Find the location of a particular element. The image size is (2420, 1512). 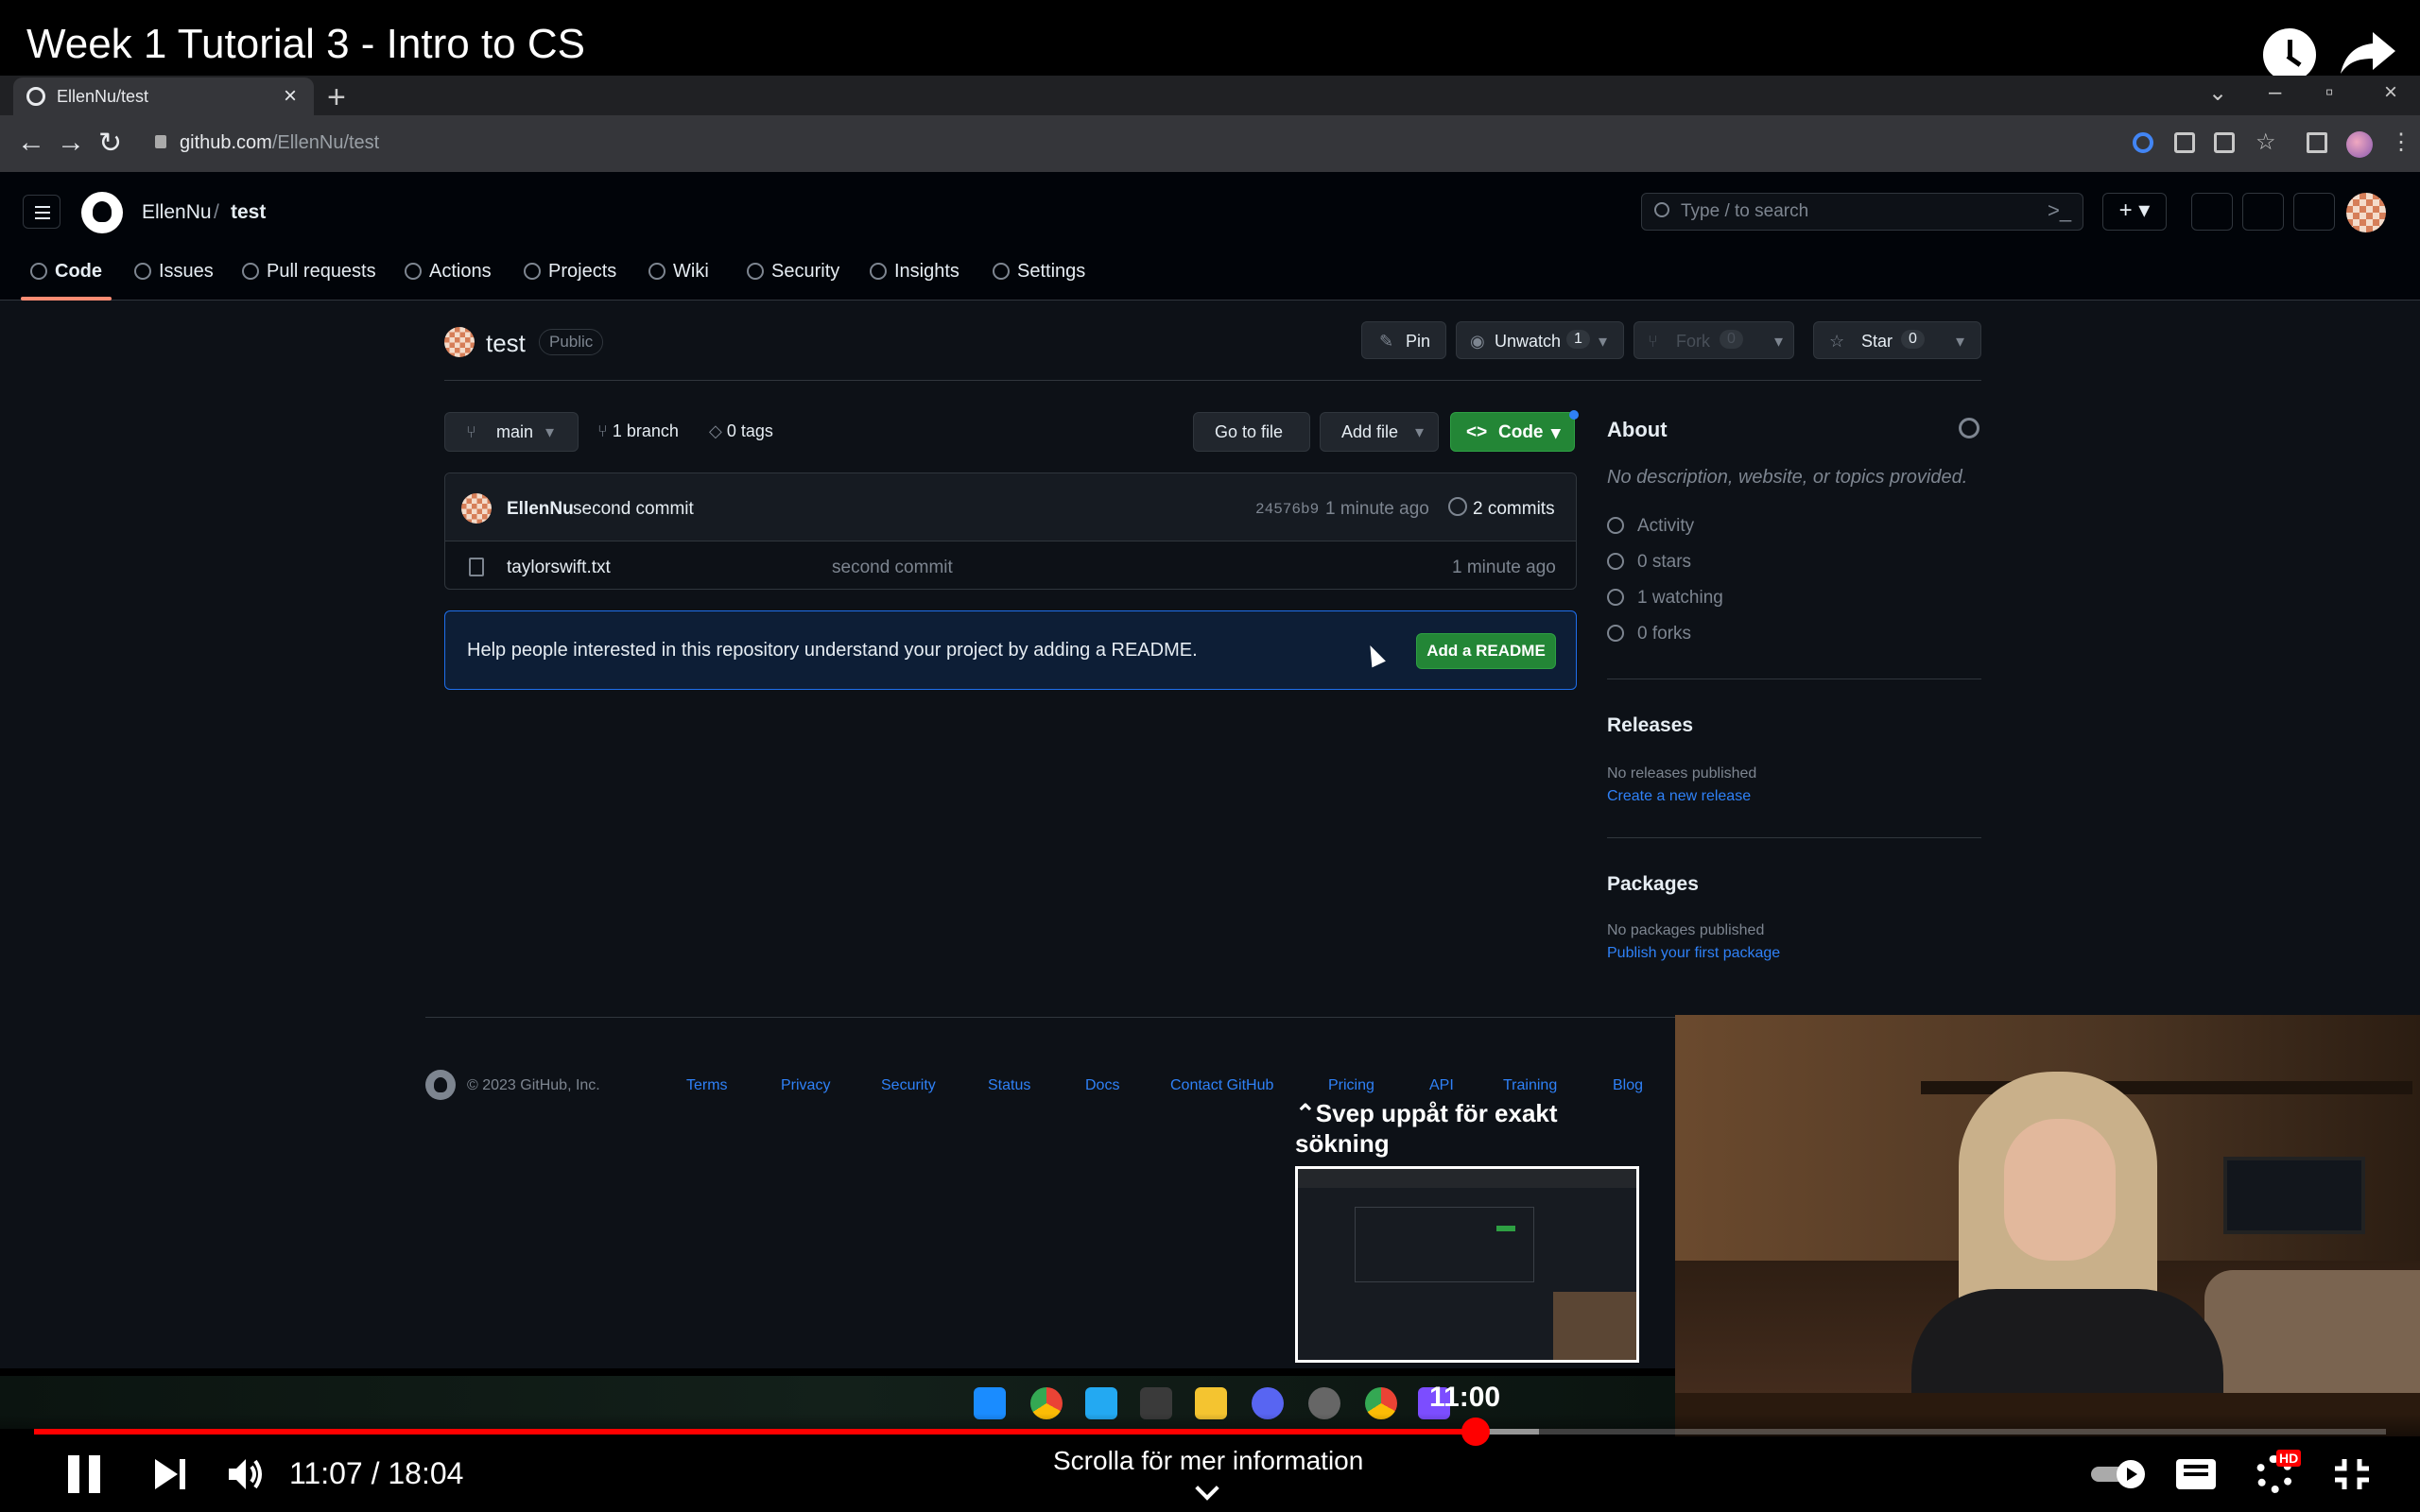

breadcrumb-repo: test is located at coordinates (249, 212).